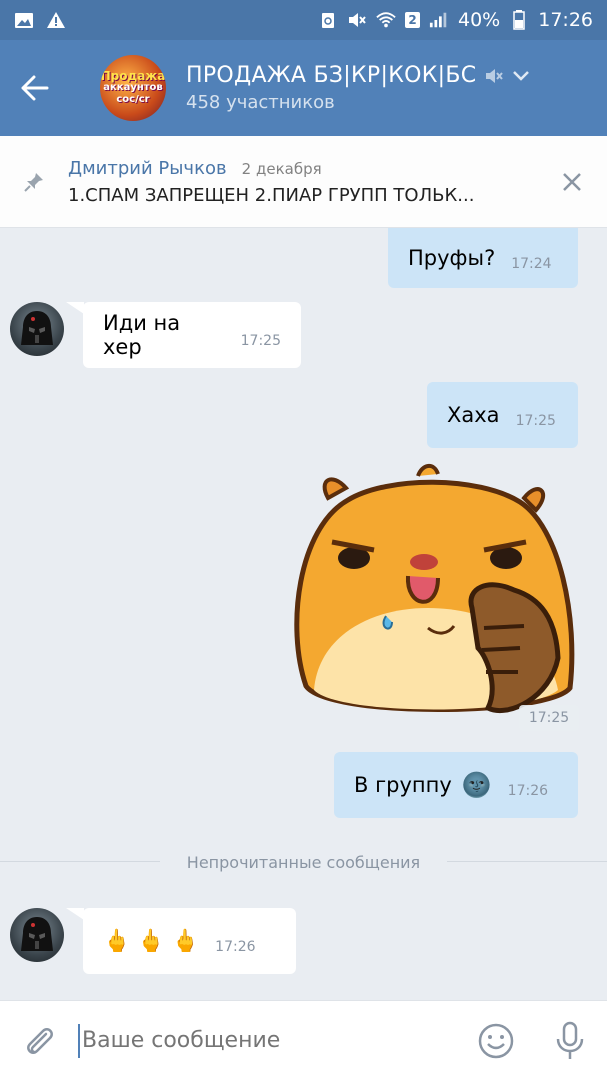 The height and width of the screenshot is (1080, 607). I want to click on message-text: Пруфы?, so click(452, 258).